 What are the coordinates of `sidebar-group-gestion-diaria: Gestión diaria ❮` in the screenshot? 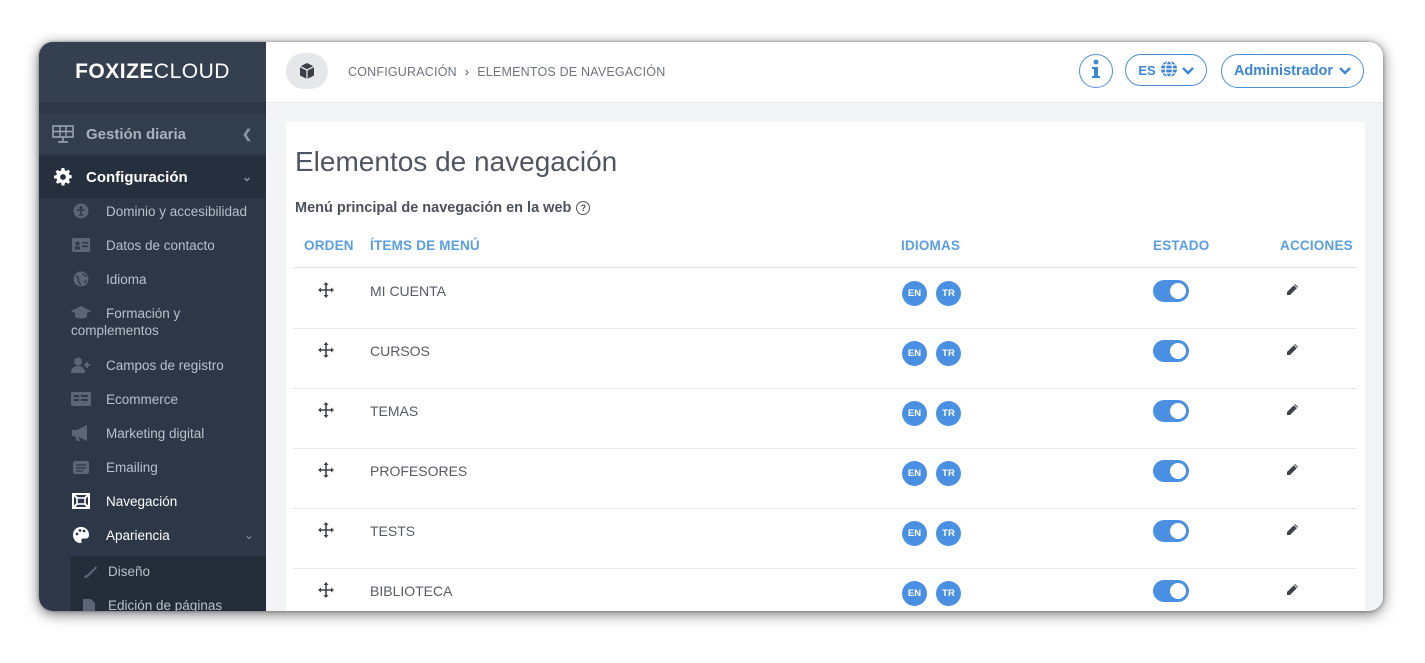 It's located at (152, 134).